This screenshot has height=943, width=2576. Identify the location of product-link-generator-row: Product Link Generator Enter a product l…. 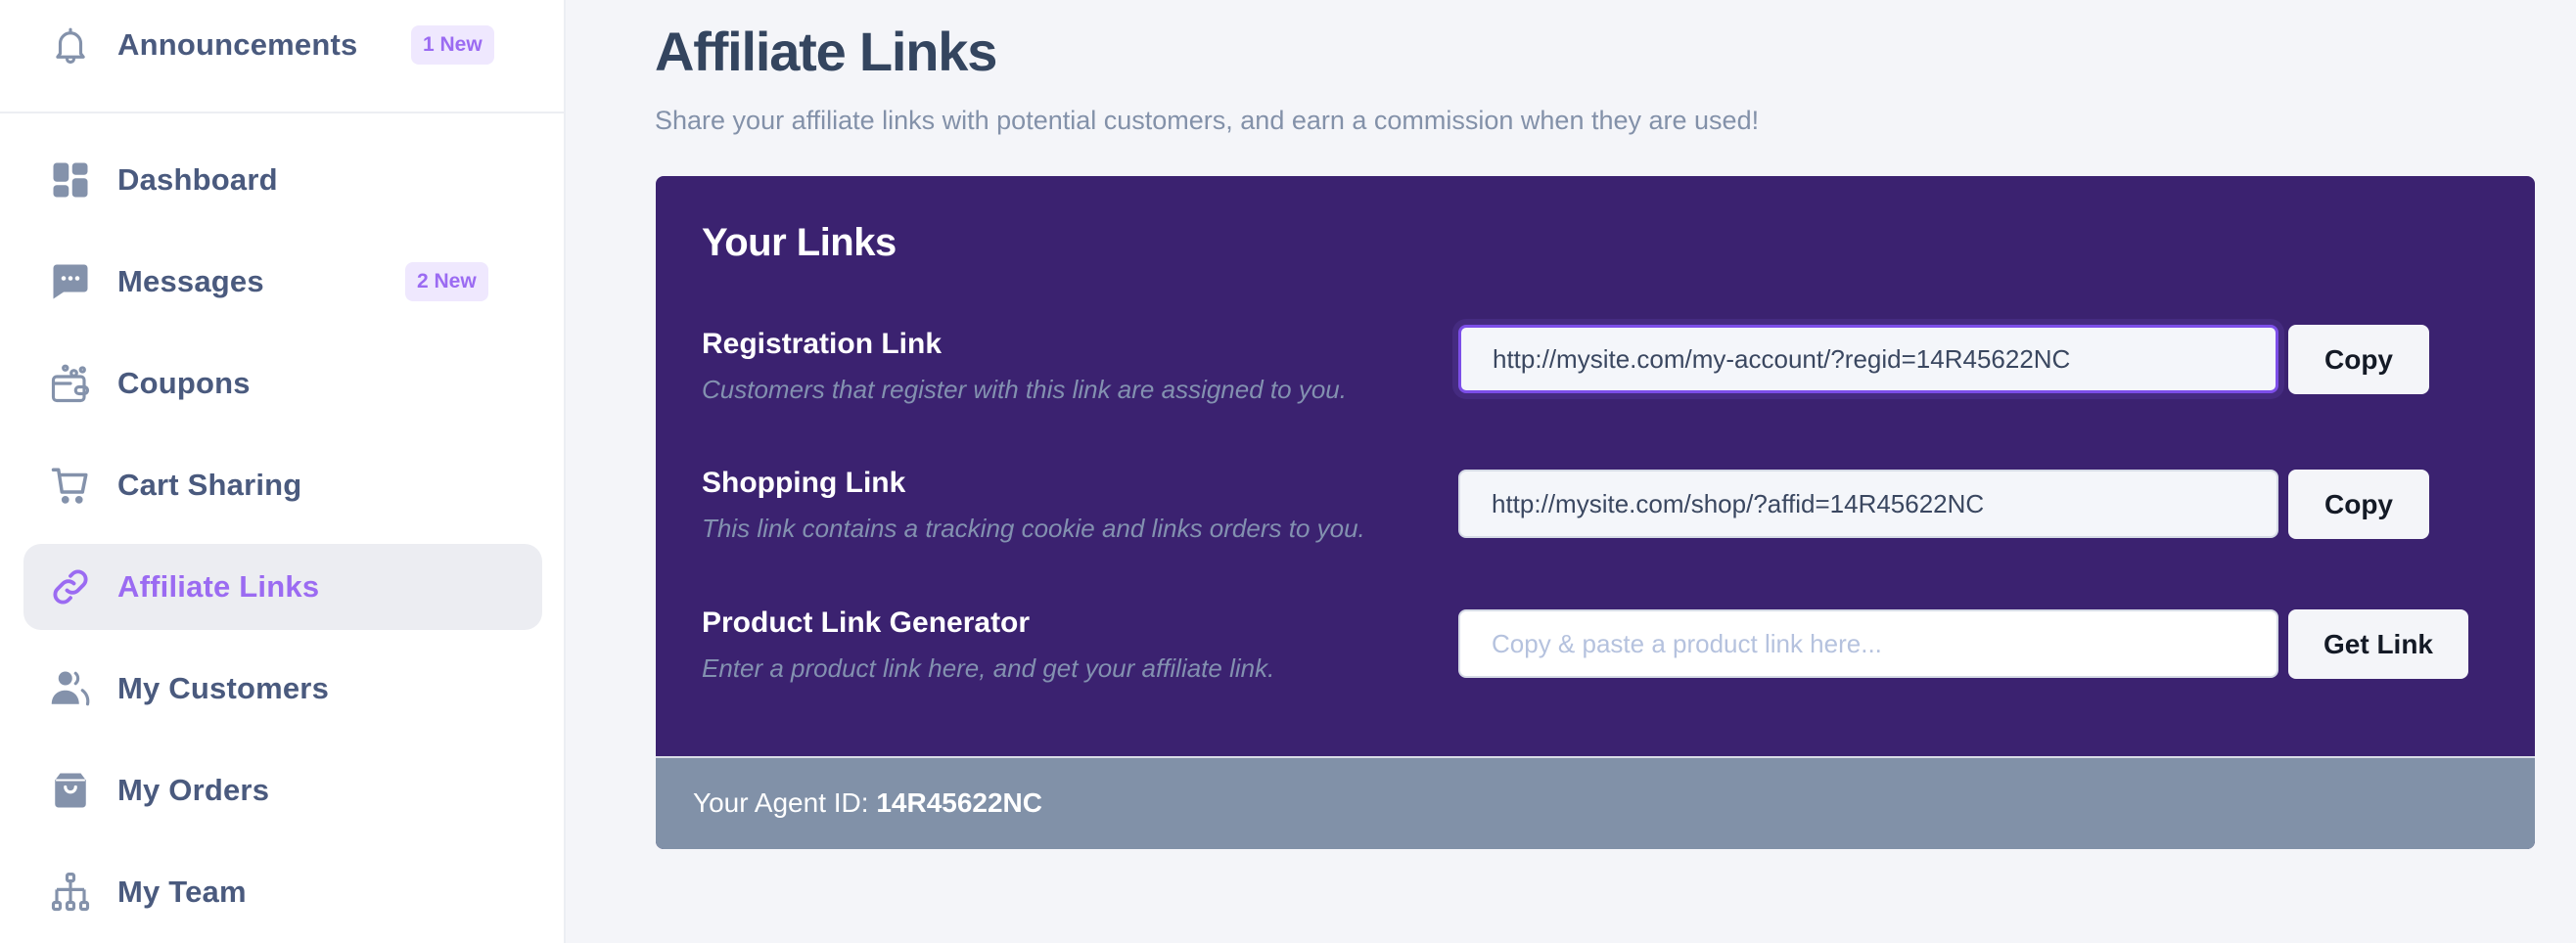
(1595, 650).